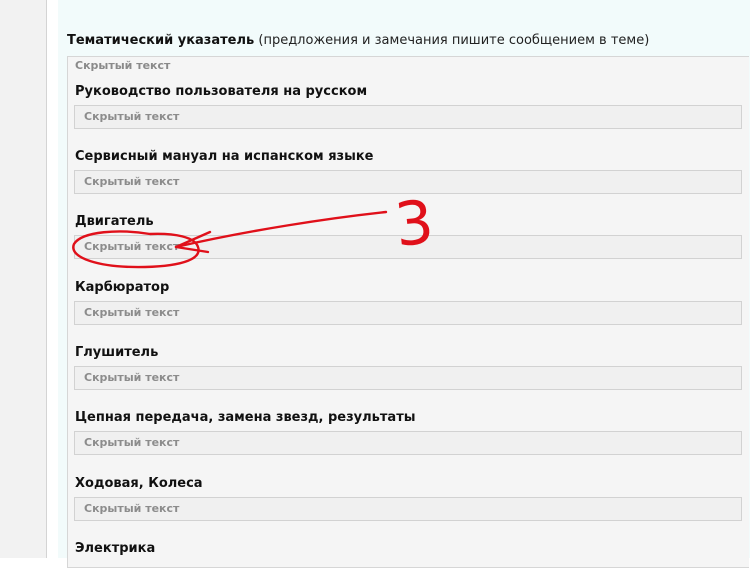  Describe the element at coordinates (414, 224) in the screenshot. I see `annotation-number: 3` at that location.